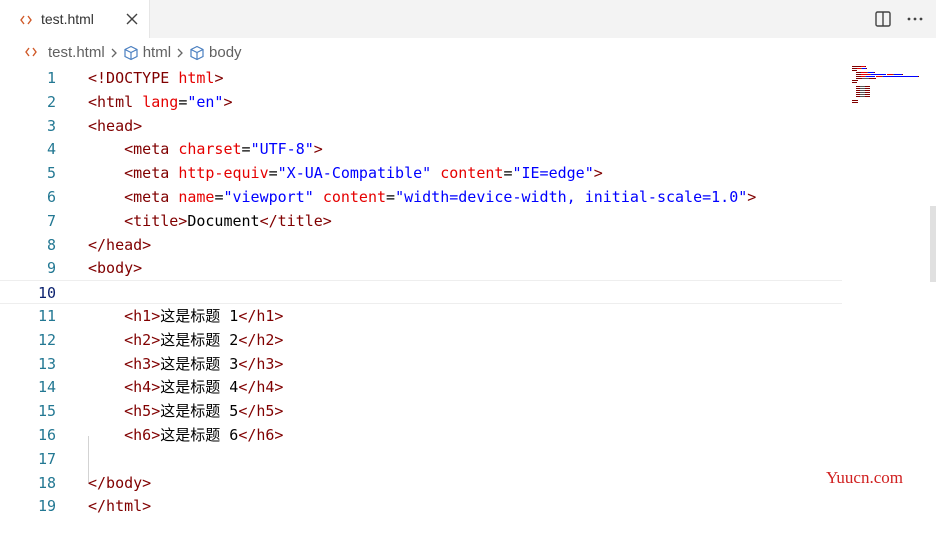 This screenshot has width=936, height=534. Describe the element at coordinates (205, 101) in the screenshot. I see `code-token: "en"` at that location.